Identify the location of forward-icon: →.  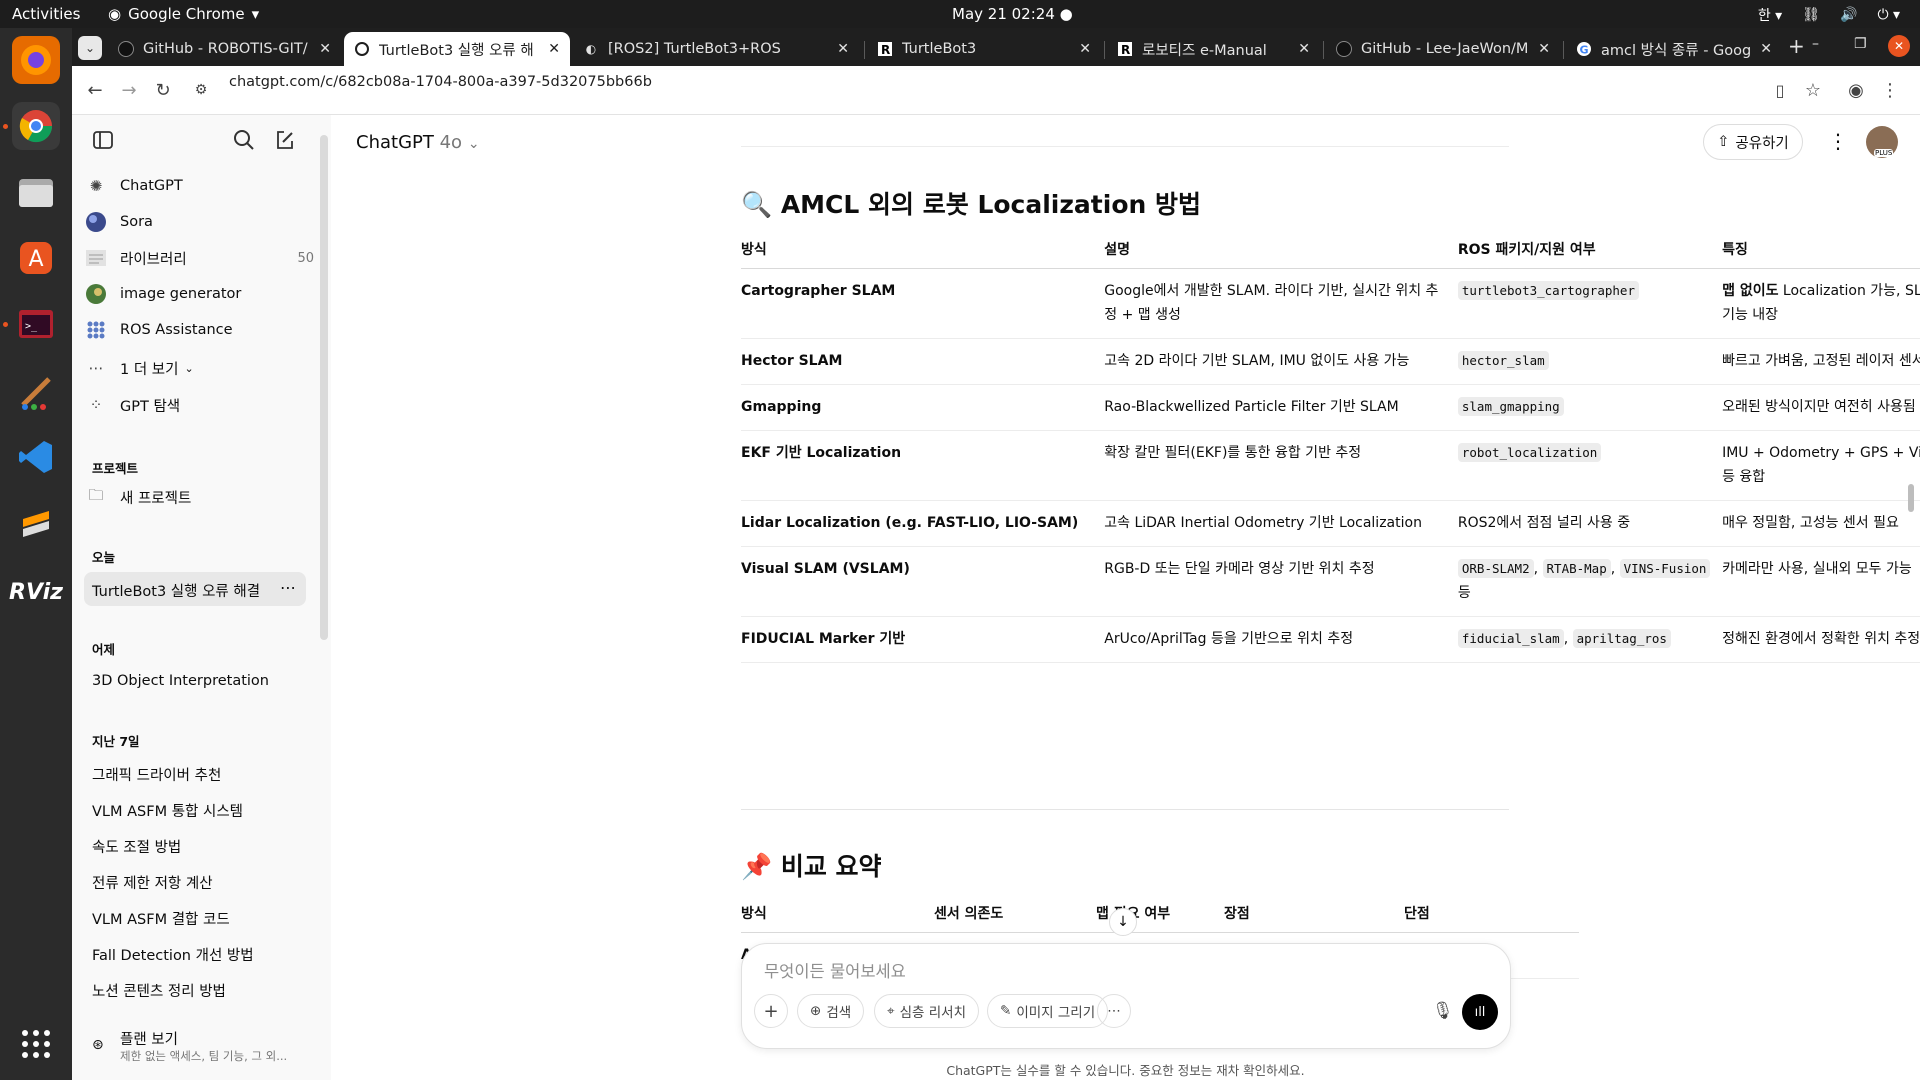
(129, 90).